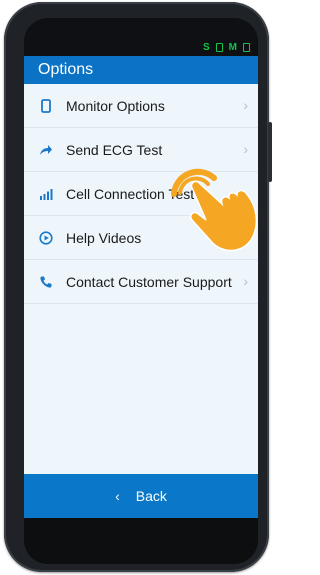  I want to click on status-bar: S M, so click(141, 37).